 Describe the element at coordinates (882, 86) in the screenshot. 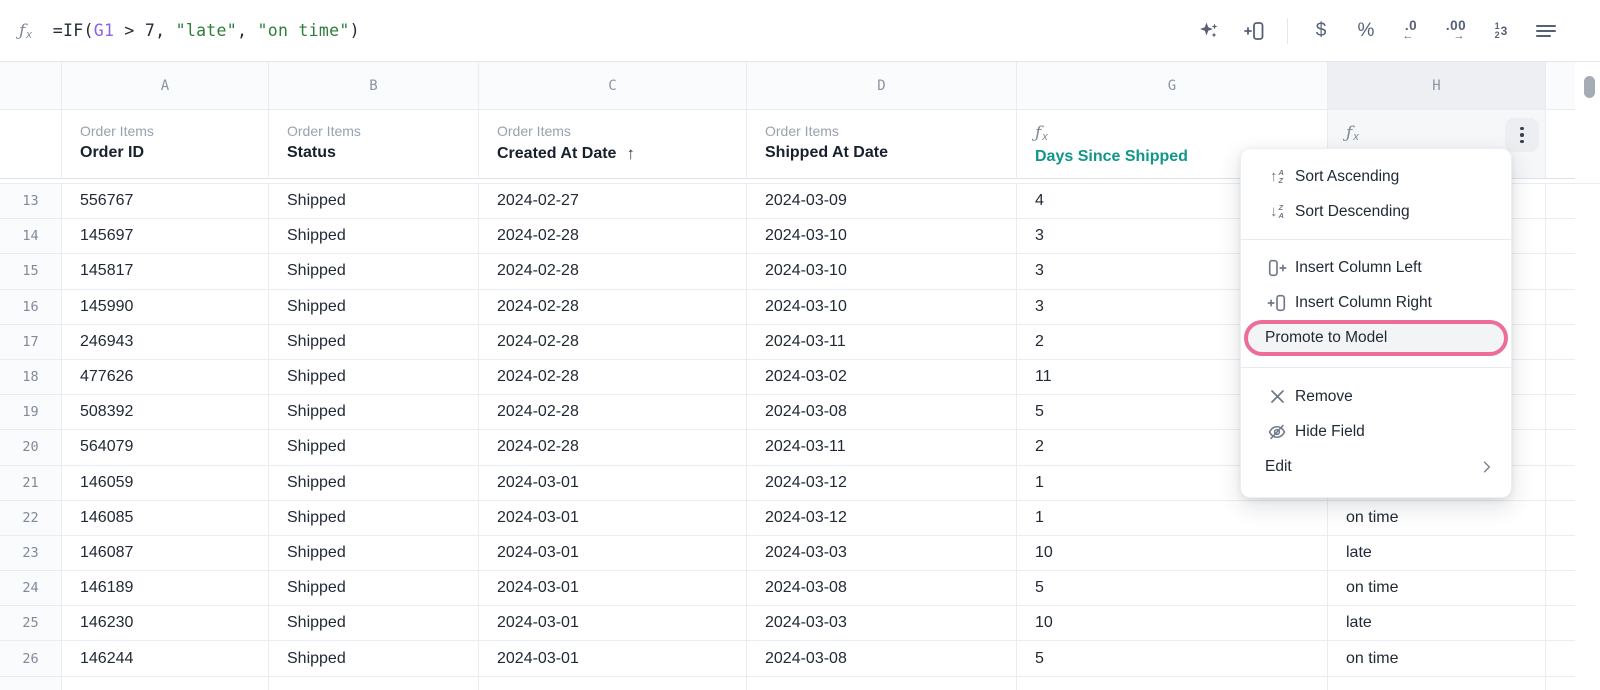

I see `column-letter-d: D` at that location.